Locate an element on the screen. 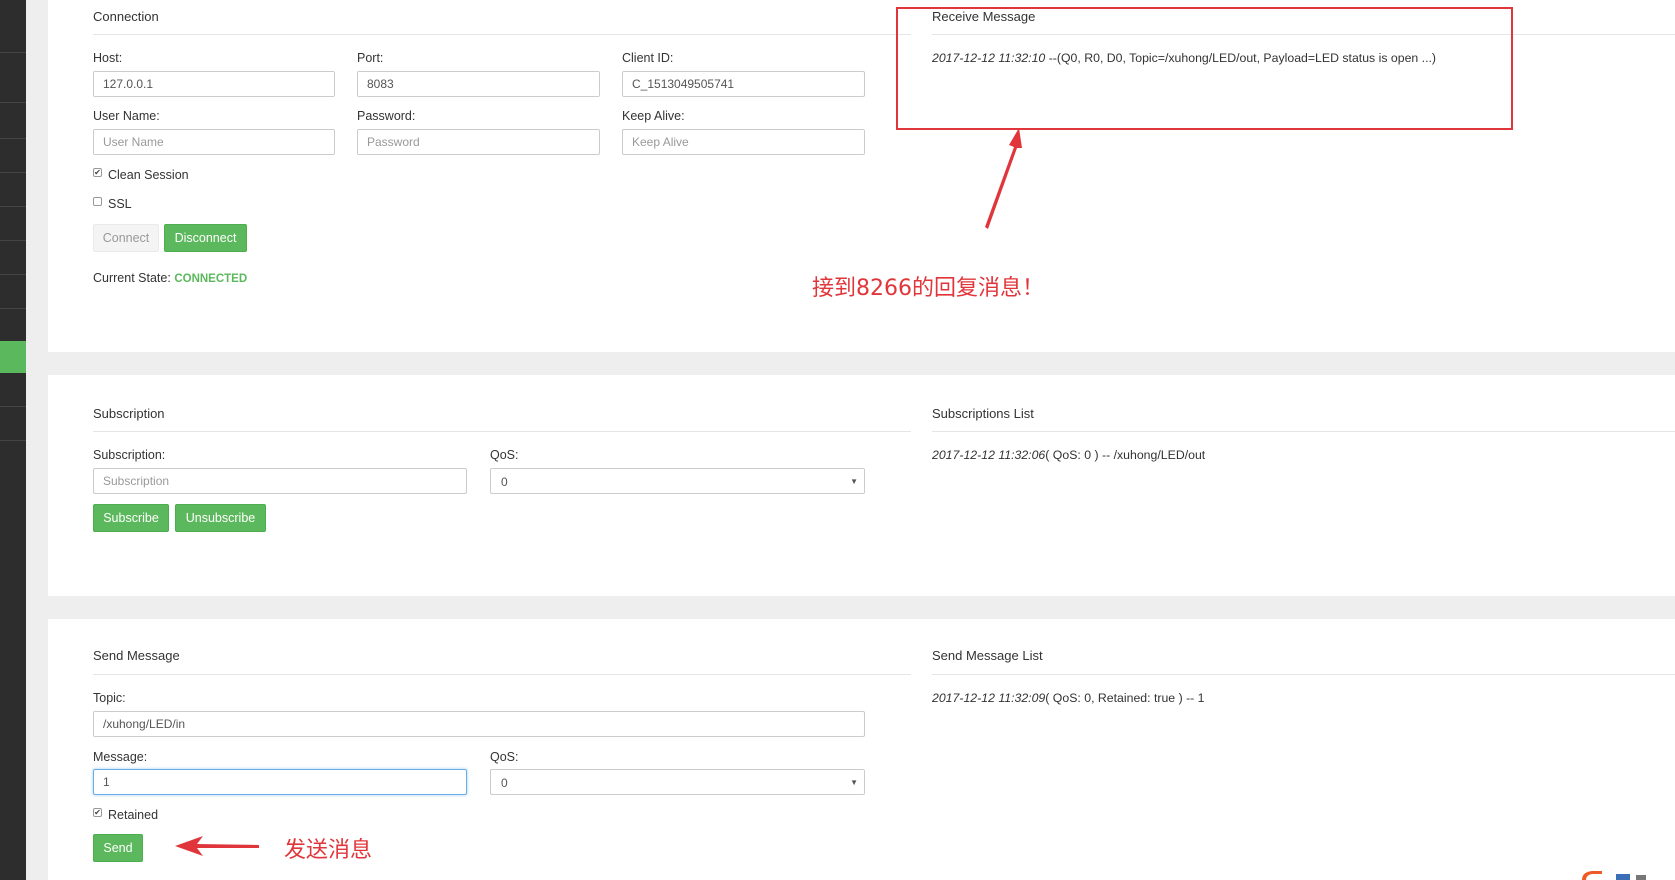 The height and width of the screenshot is (880, 1675). send-button: Send is located at coordinates (118, 848).